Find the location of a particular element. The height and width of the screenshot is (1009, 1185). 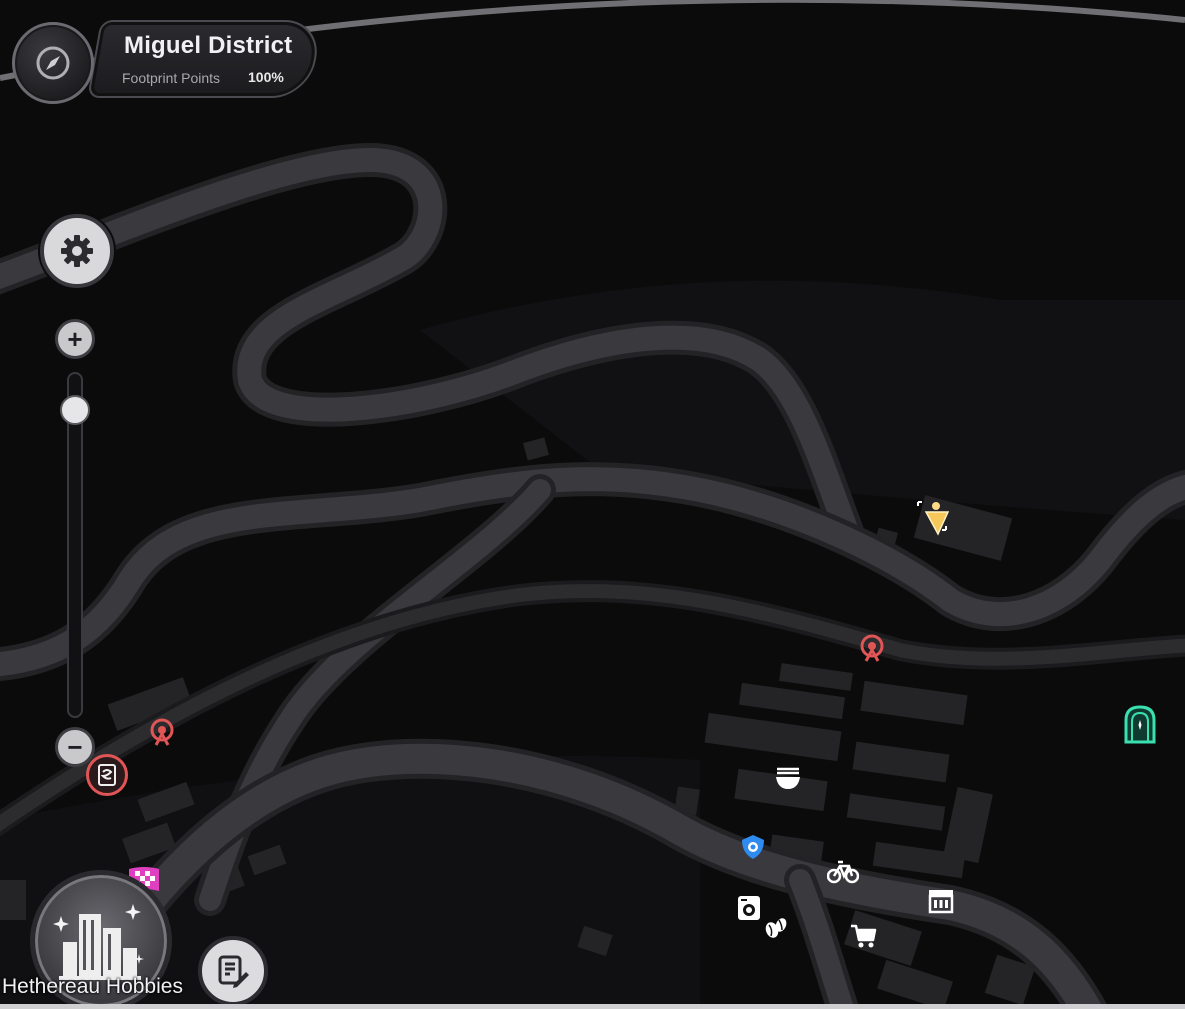

footprint-value: 100% is located at coordinates (266, 77).